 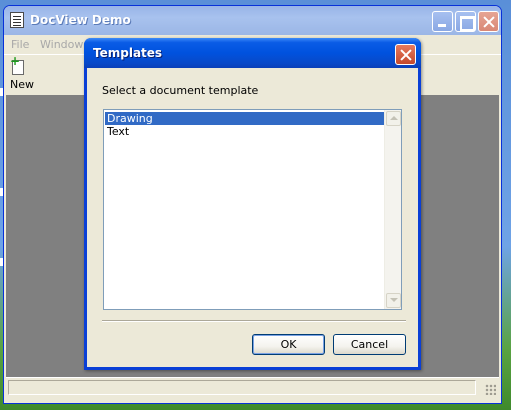 What do you see at coordinates (20, 44) in the screenshot?
I see `menu-file: File` at bounding box center [20, 44].